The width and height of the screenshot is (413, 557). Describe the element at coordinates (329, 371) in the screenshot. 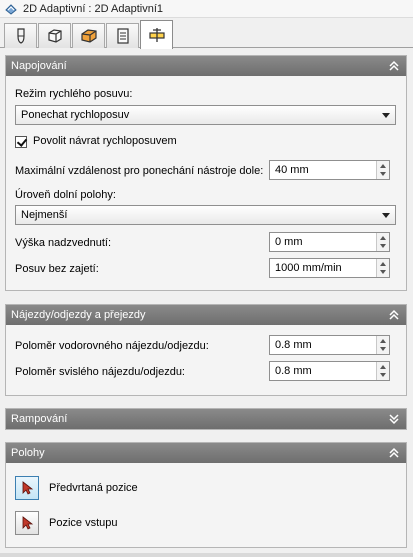

I see `vertical-radius-input: 0.8 mm` at that location.